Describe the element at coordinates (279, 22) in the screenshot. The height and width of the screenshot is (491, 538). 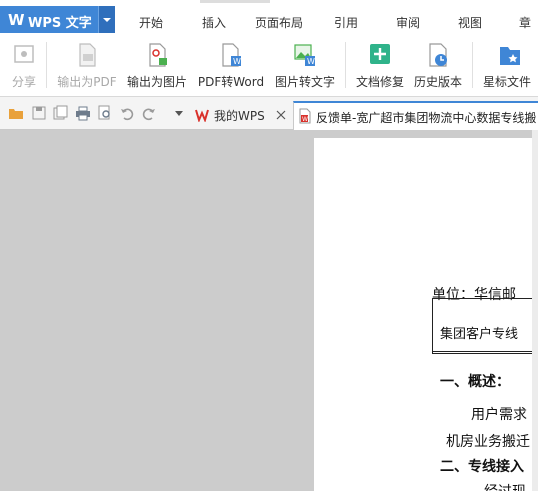
I see `tab-page-layout: 页面布局` at that location.